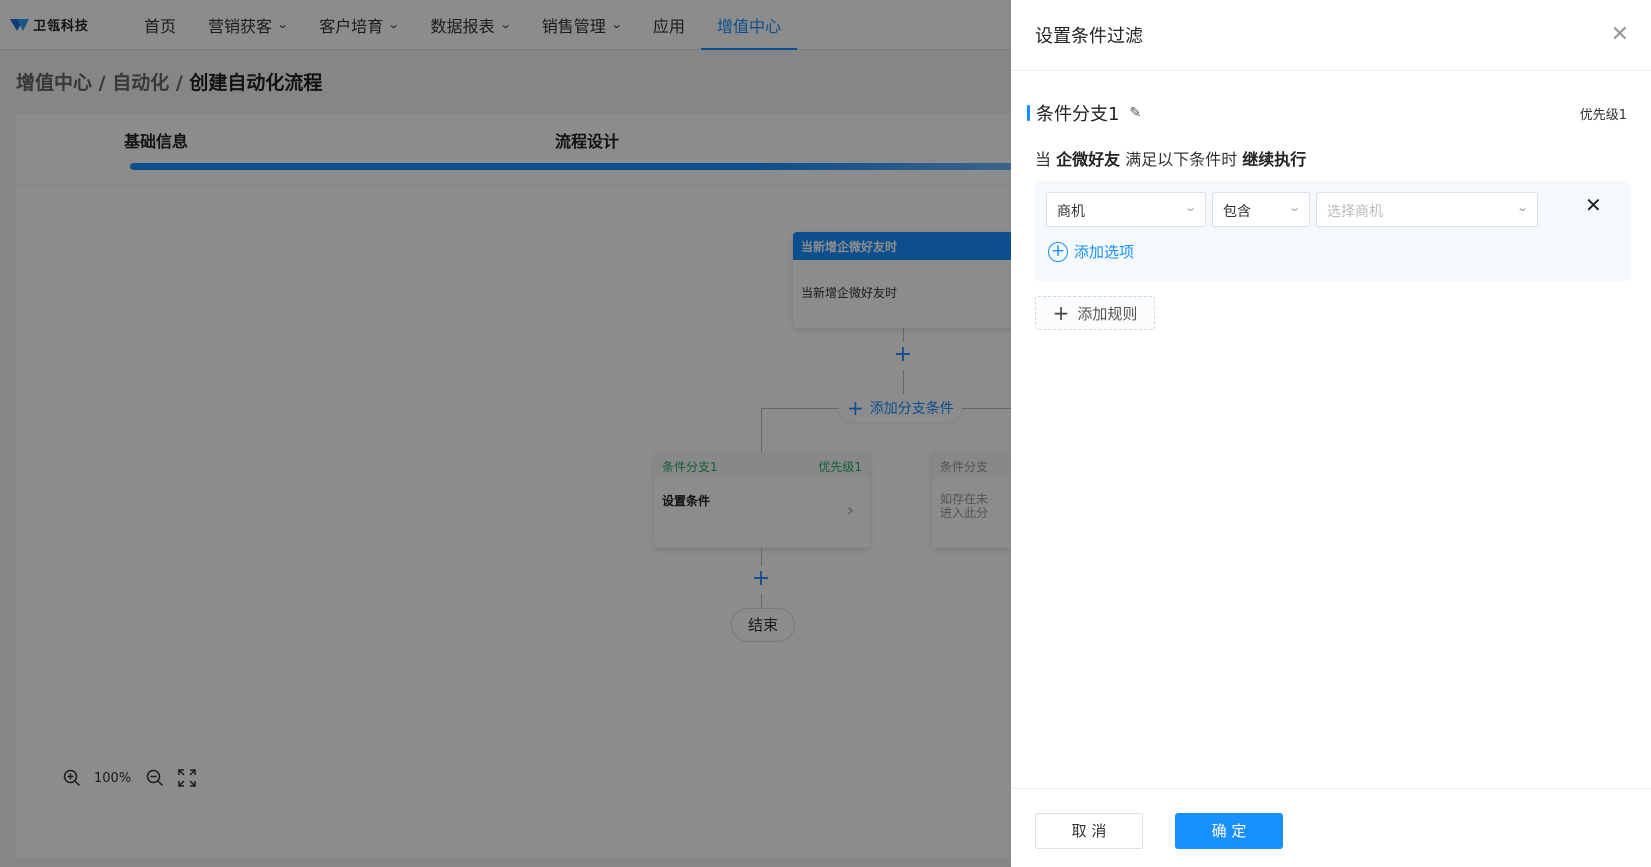 Image resolution: width=1651 pixels, height=867 pixels. Describe the element at coordinates (1427, 209) in the screenshot. I see `value-select: 选择商机 ⌄` at that location.